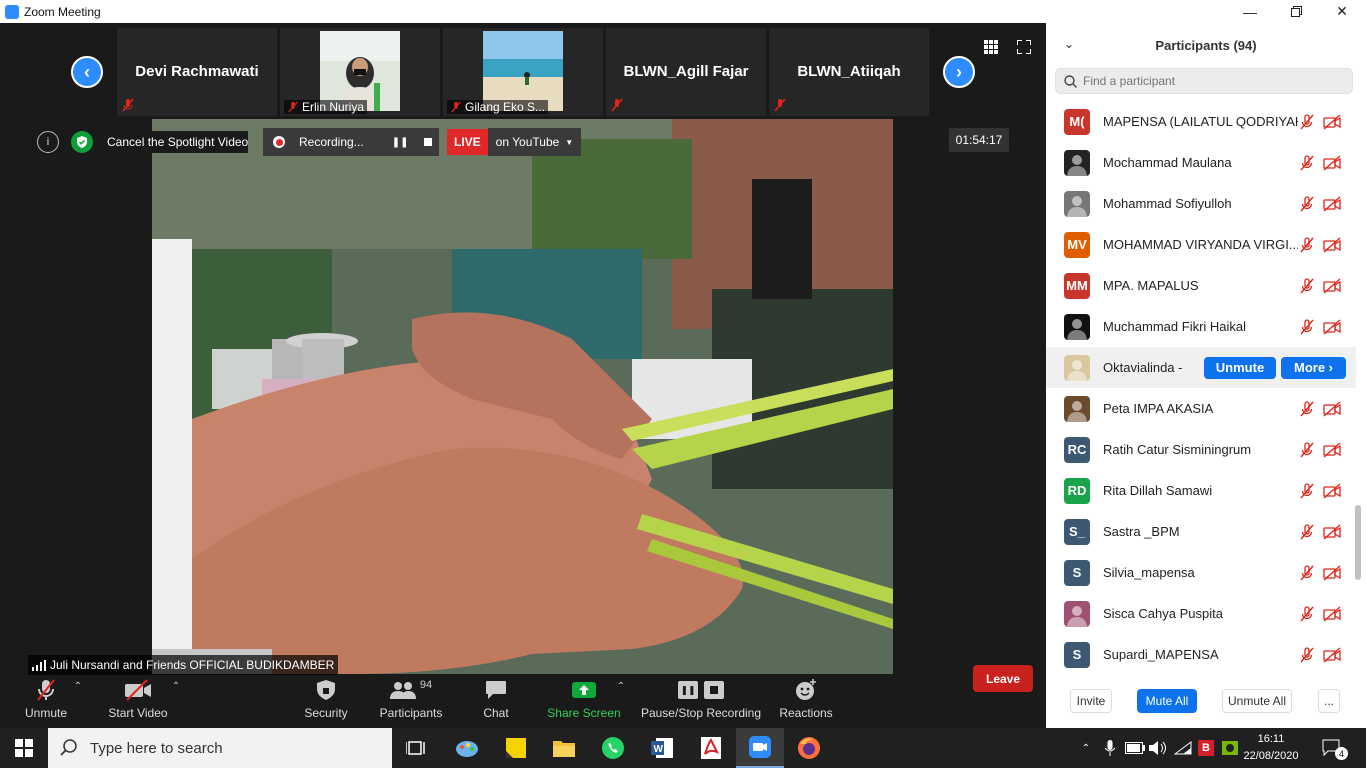 This screenshot has height=768, width=1366. I want to click on taskbar-app-firefox, so click(809, 748).